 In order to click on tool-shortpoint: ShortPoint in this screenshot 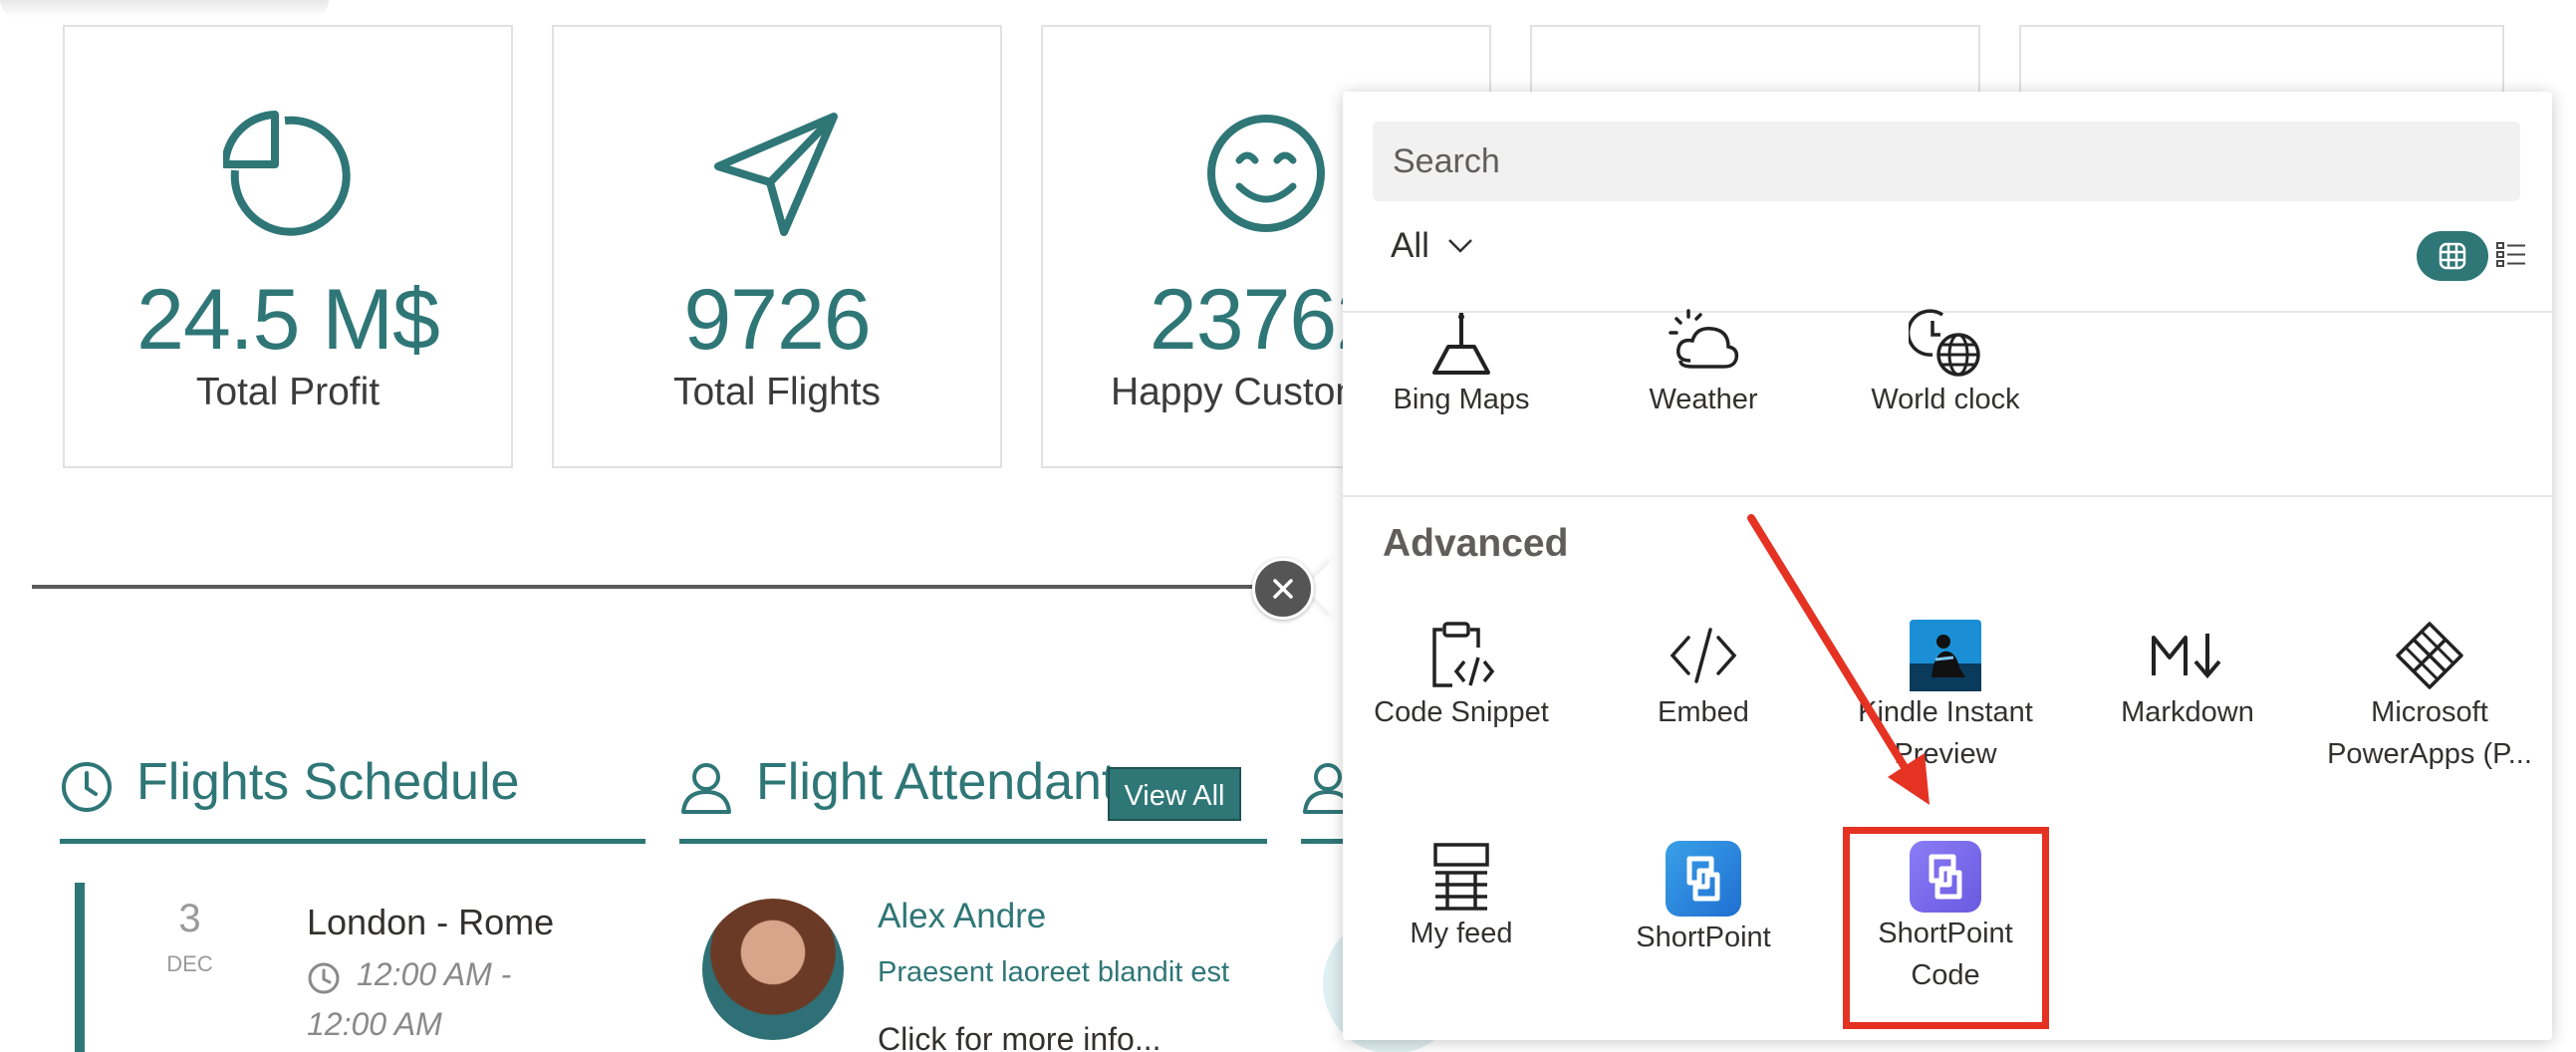, I will do `click(1703, 899)`.